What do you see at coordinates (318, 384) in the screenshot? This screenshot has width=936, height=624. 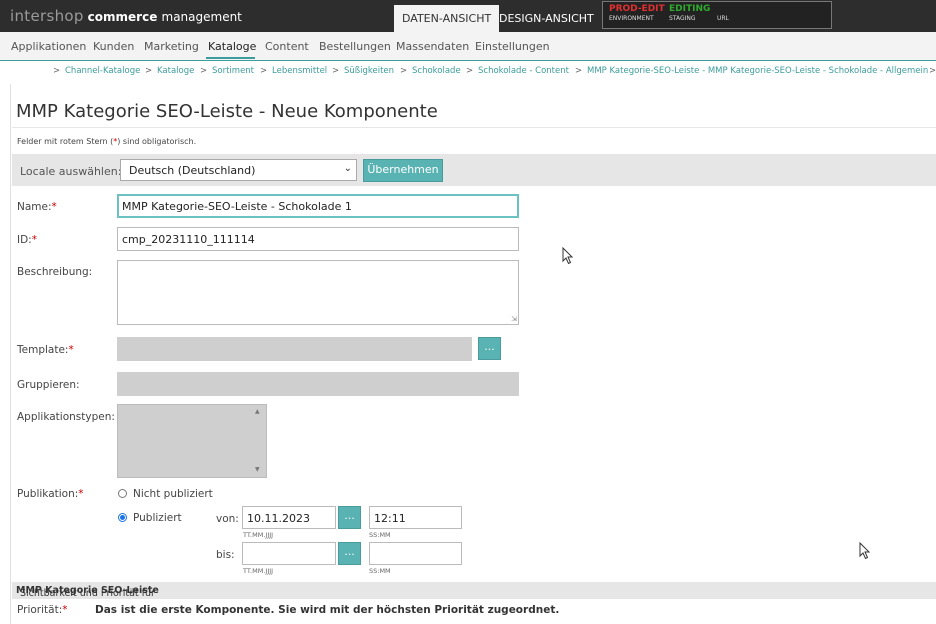 I see `group-field` at bounding box center [318, 384].